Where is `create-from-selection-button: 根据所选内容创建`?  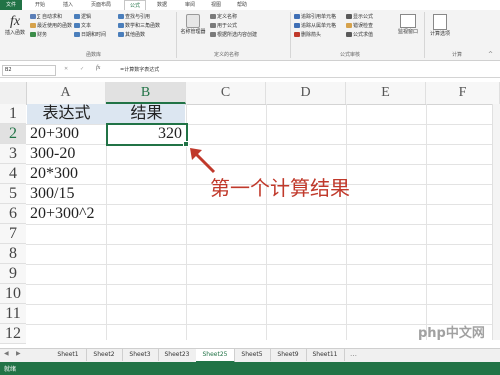 create-from-selection-button: 根据所选内容创建 is located at coordinates (233, 35).